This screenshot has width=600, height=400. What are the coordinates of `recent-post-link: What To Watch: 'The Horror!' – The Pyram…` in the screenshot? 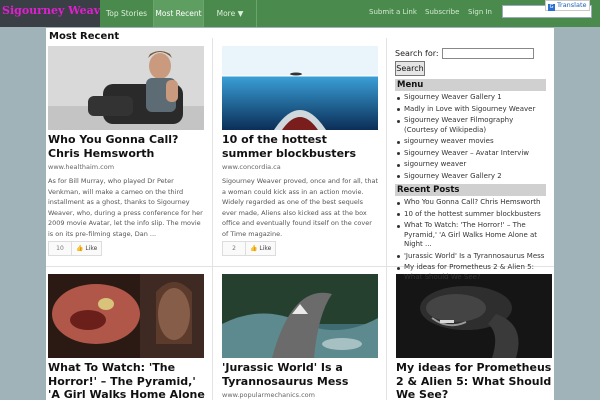 It's located at (470, 235).